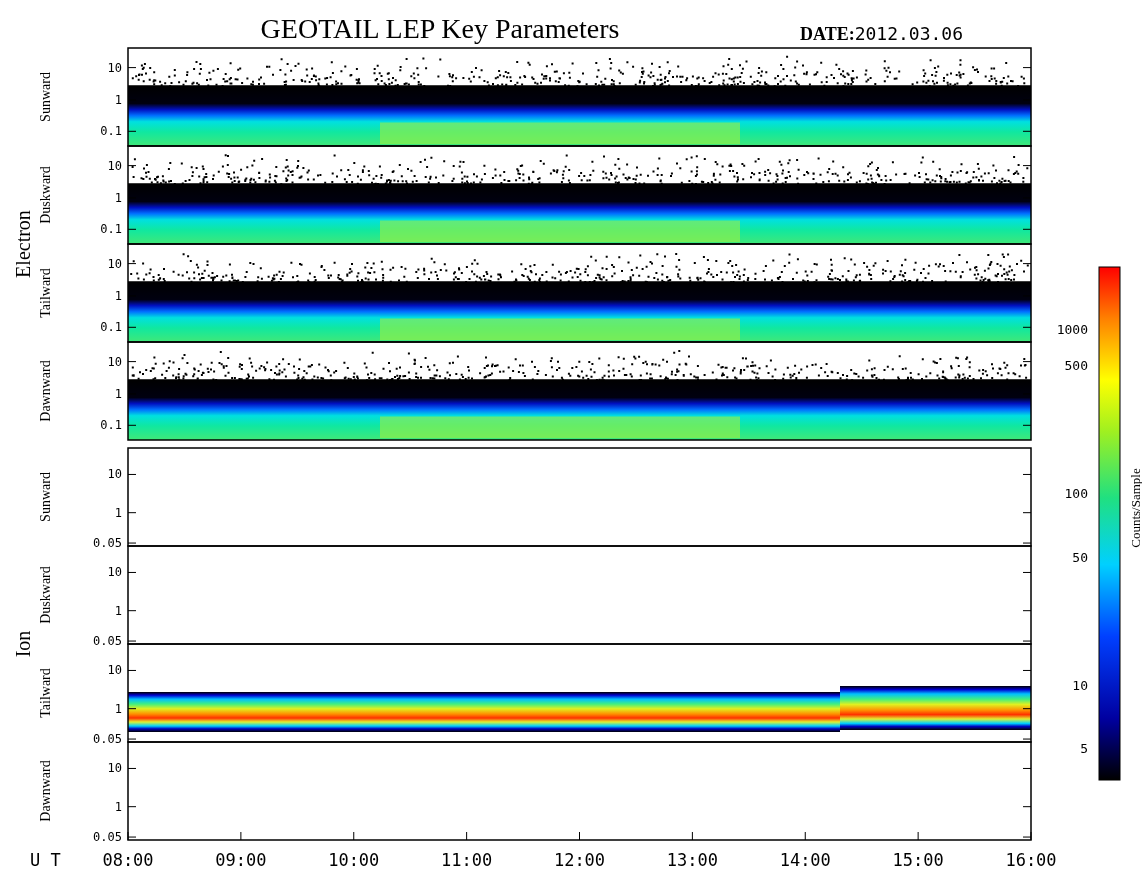 The width and height of the screenshot is (1142, 880). Describe the element at coordinates (1072, 329) in the screenshot. I see `color-scale-tick-label: 1000` at that location.